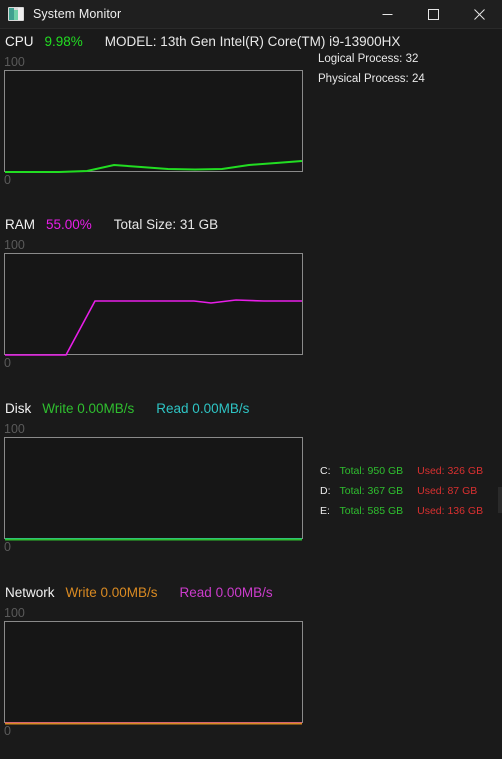 This screenshot has height=759, width=502. I want to click on disk-write-rate: Write 0.00MB/s, so click(88, 408).